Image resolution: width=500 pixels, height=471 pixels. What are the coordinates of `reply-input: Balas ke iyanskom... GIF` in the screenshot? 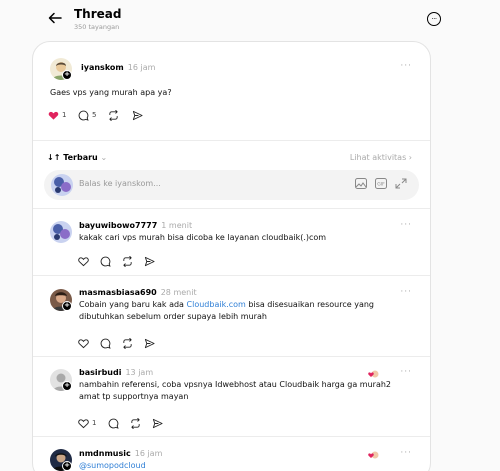 It's located at (231, 185).